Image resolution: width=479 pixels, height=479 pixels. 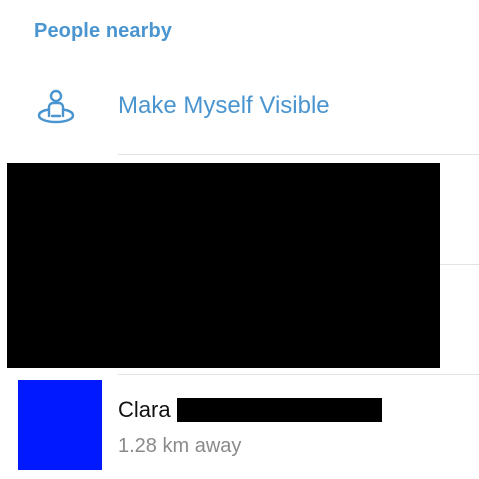 I want to click on person-name-line: Clara, so click(x=250, y=410).